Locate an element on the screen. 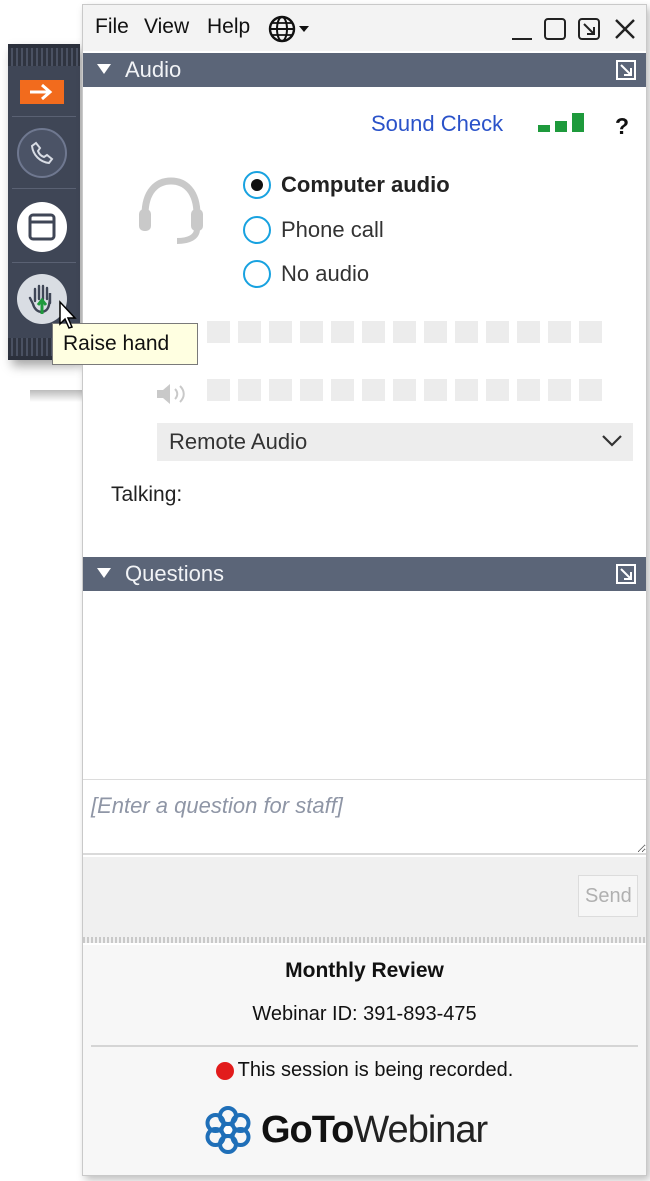  audio-panel-title: Audio is located at coordinates (153, 69).